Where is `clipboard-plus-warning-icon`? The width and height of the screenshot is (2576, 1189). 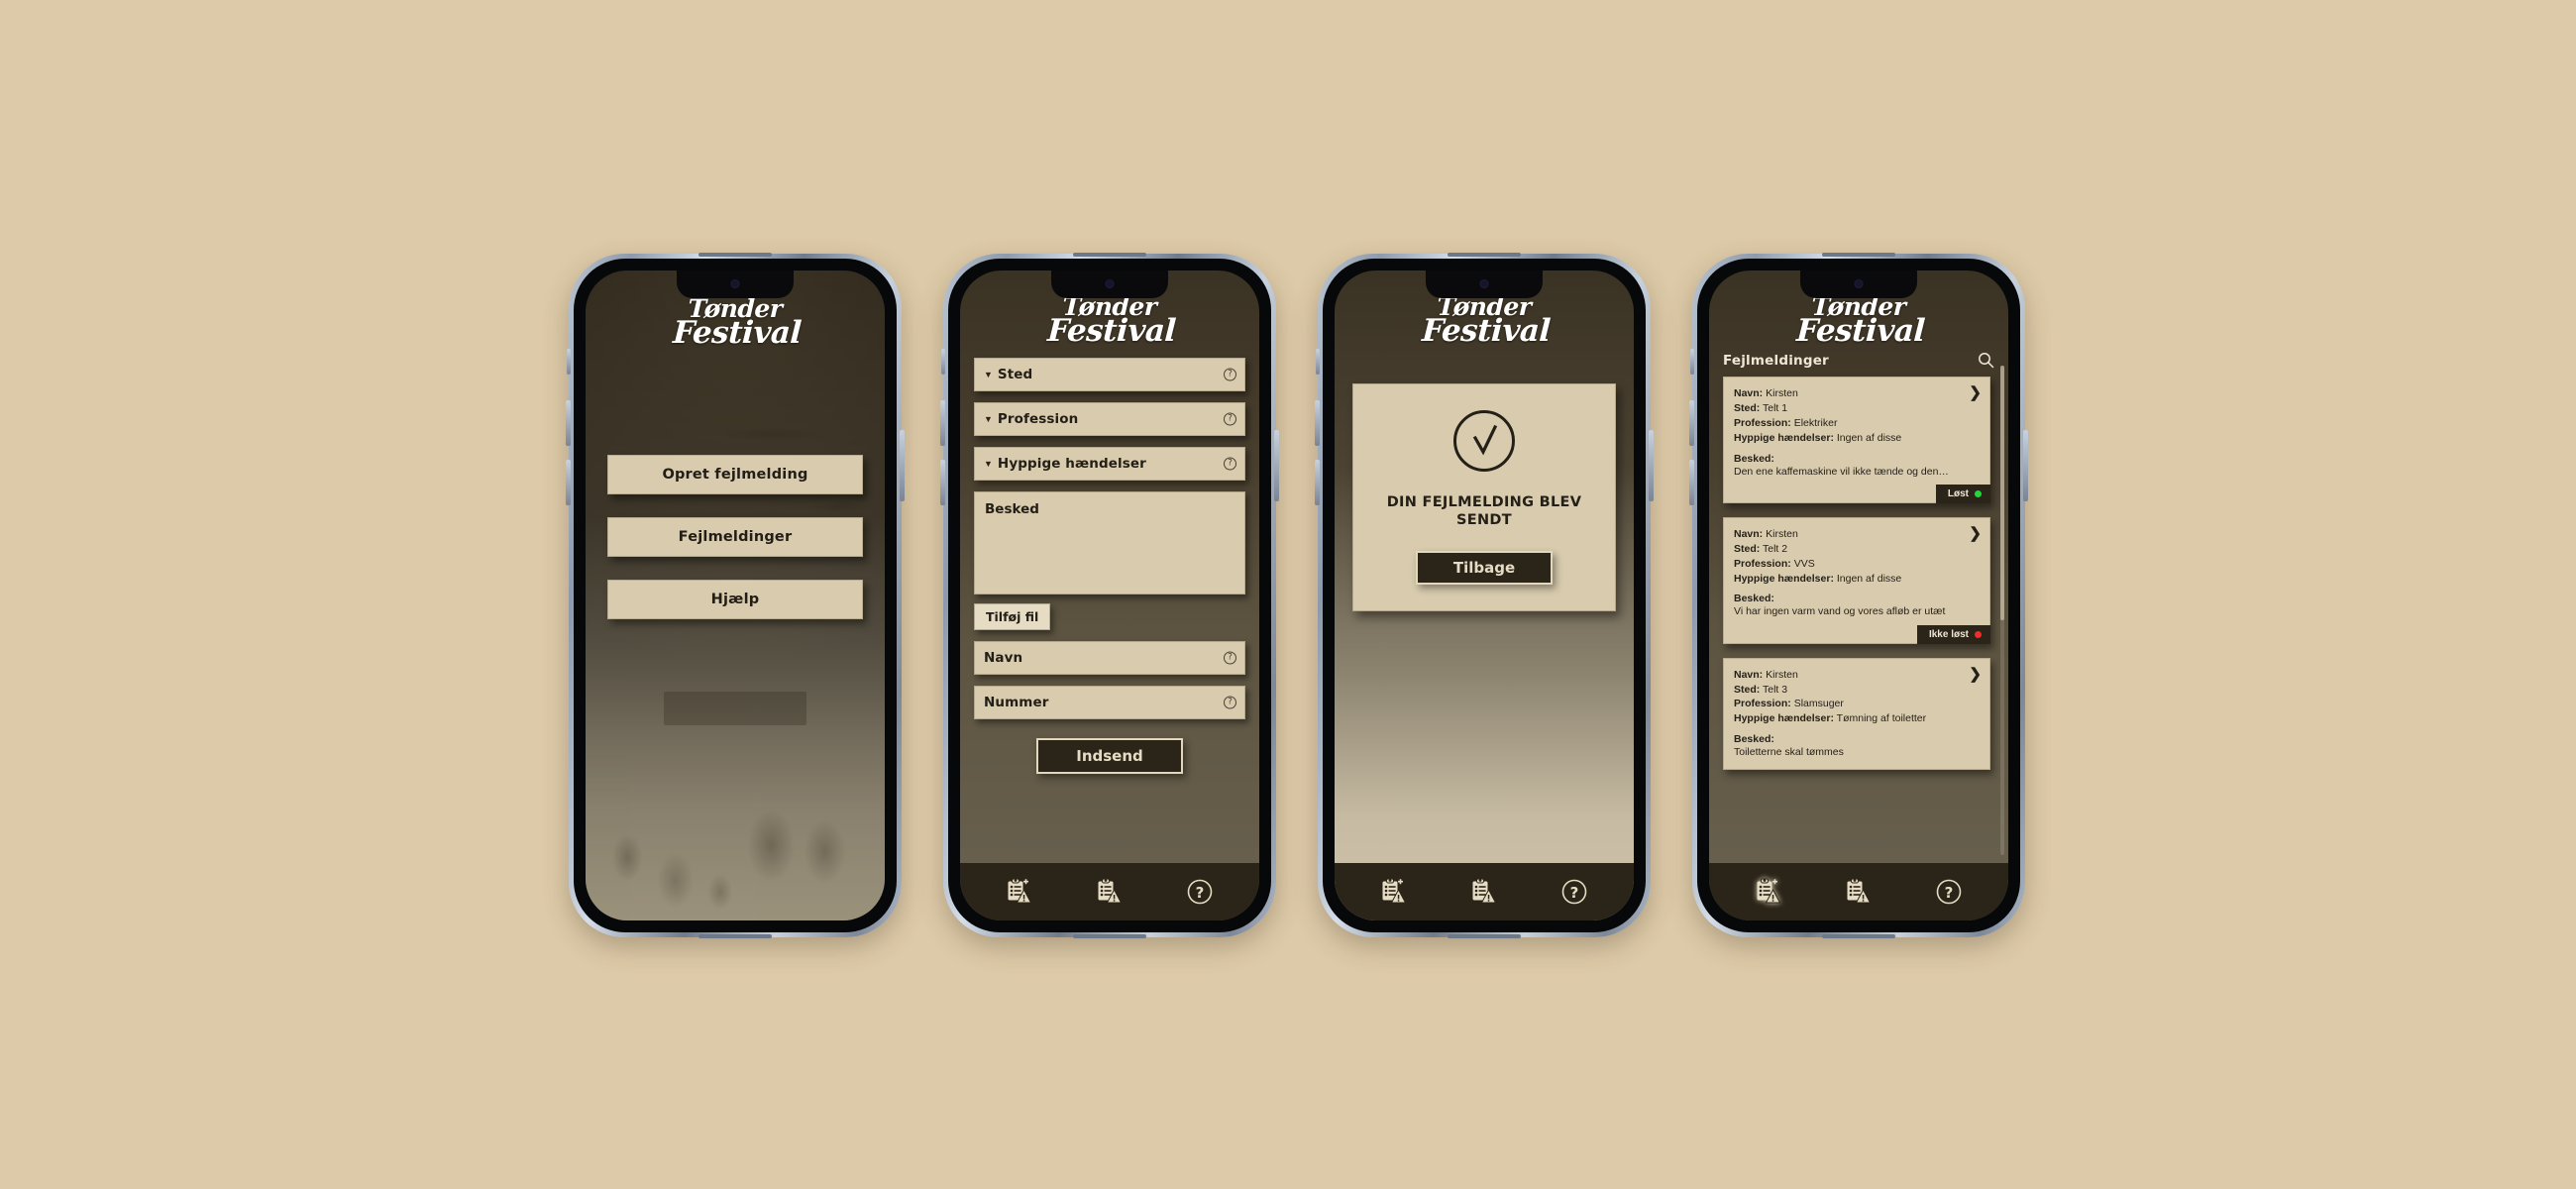
clipboard-plus-warning-icon is located at coordinates (1020, 891).